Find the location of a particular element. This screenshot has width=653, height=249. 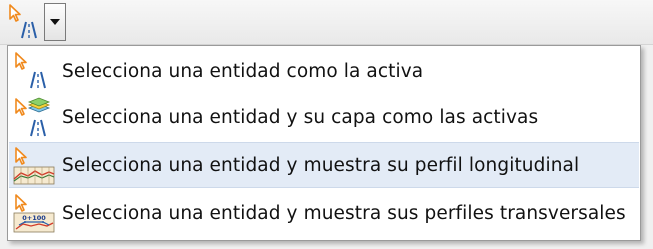

select-entity-layer-icon is located at coordinates (33, 117).